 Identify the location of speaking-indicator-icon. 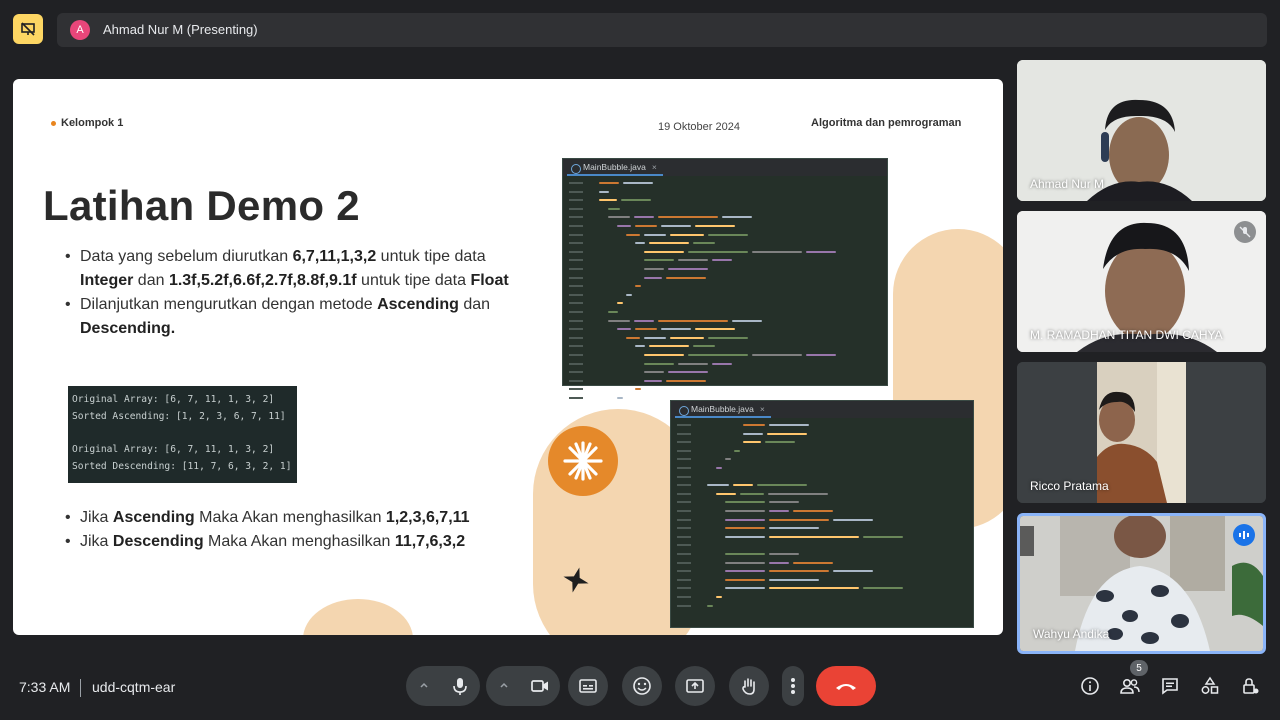
(1244, 535).